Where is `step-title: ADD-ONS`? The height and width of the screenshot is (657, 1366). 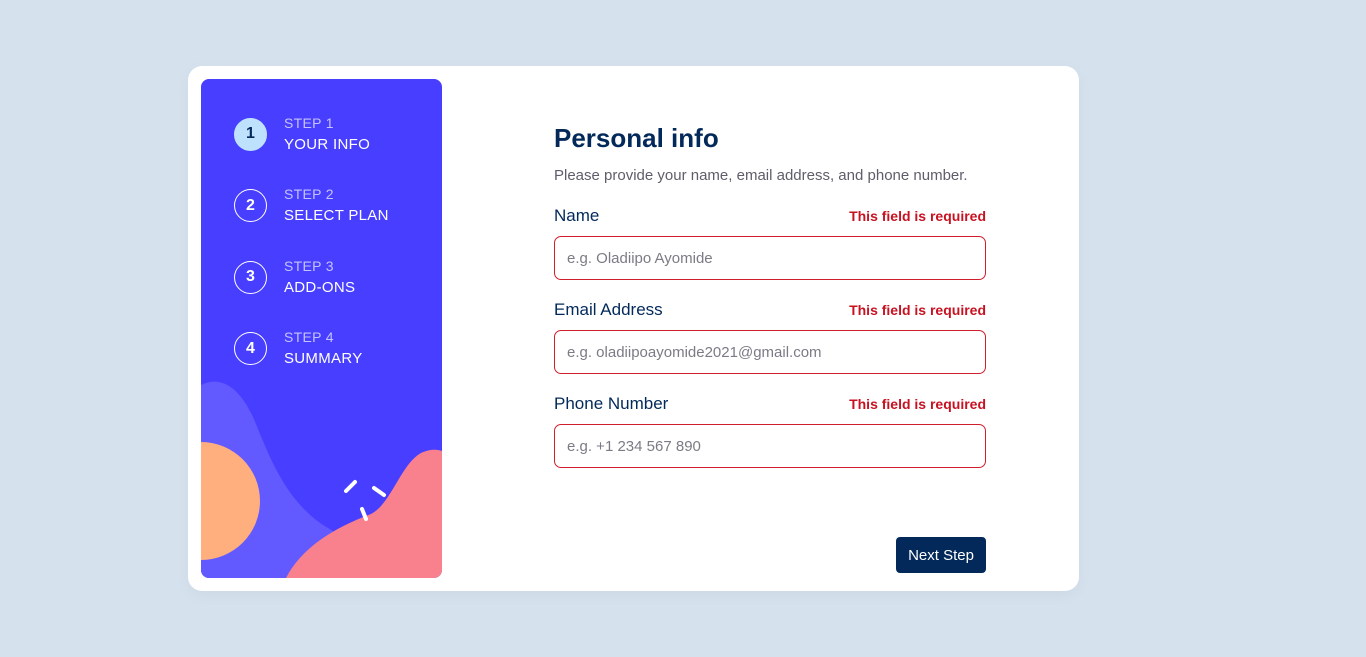
step-title: ADD-ONS is located at coordinates (320, 287).